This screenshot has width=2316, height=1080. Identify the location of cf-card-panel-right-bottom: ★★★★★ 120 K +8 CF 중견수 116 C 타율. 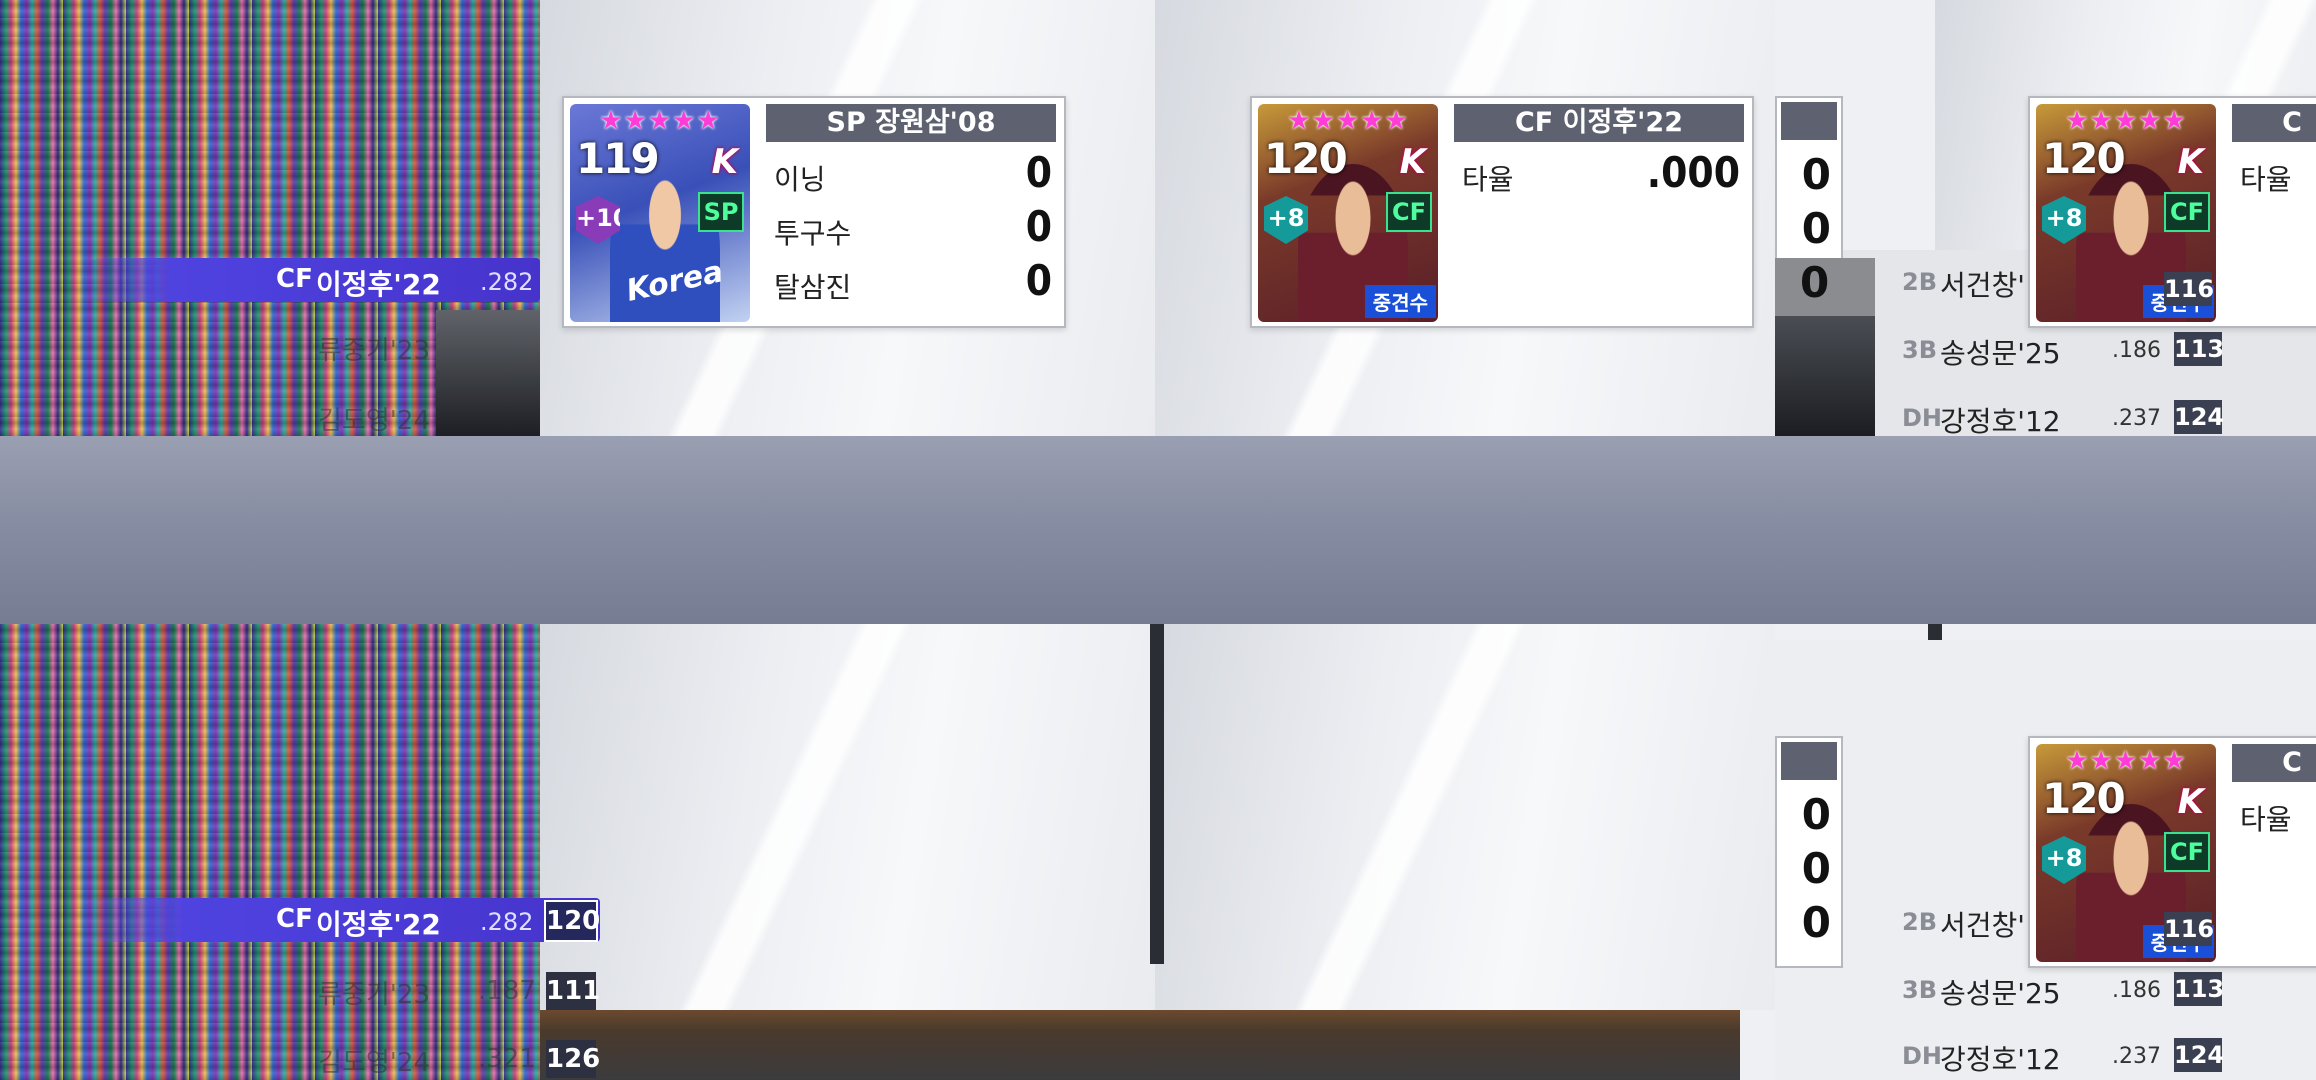
(2172, 852).